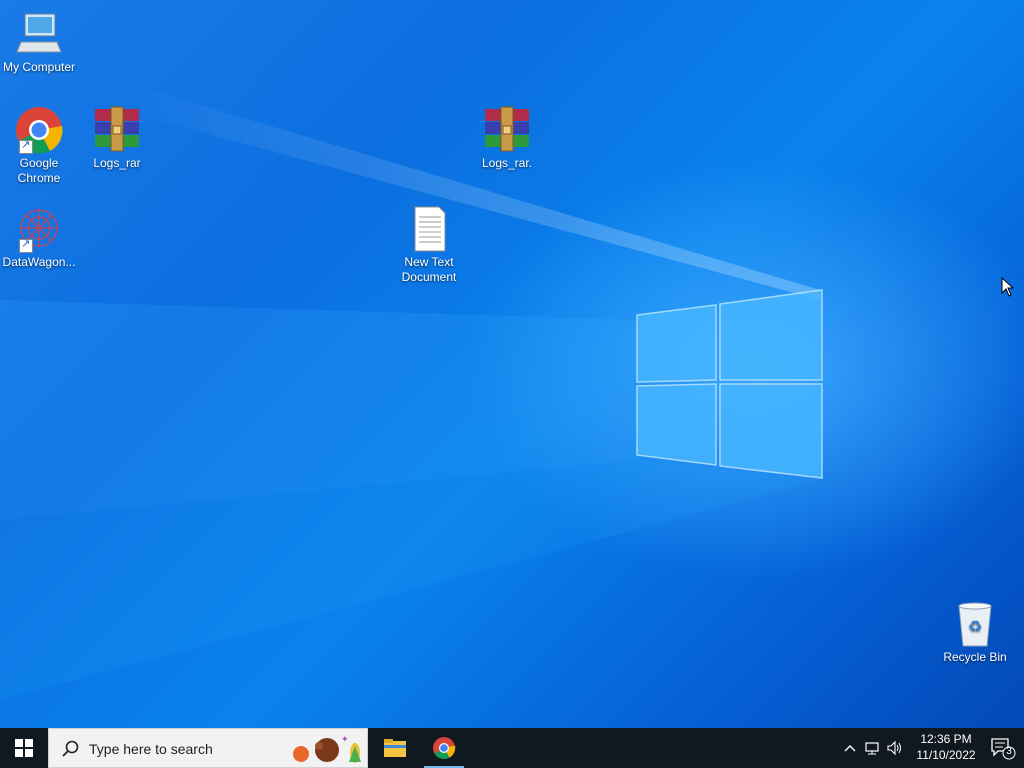  What do you see at coordinates (946, 747) in the screenshot?
I see `taskbar-clock: 12:36 PM 11/10/2022` at bounding box center [946, 747].